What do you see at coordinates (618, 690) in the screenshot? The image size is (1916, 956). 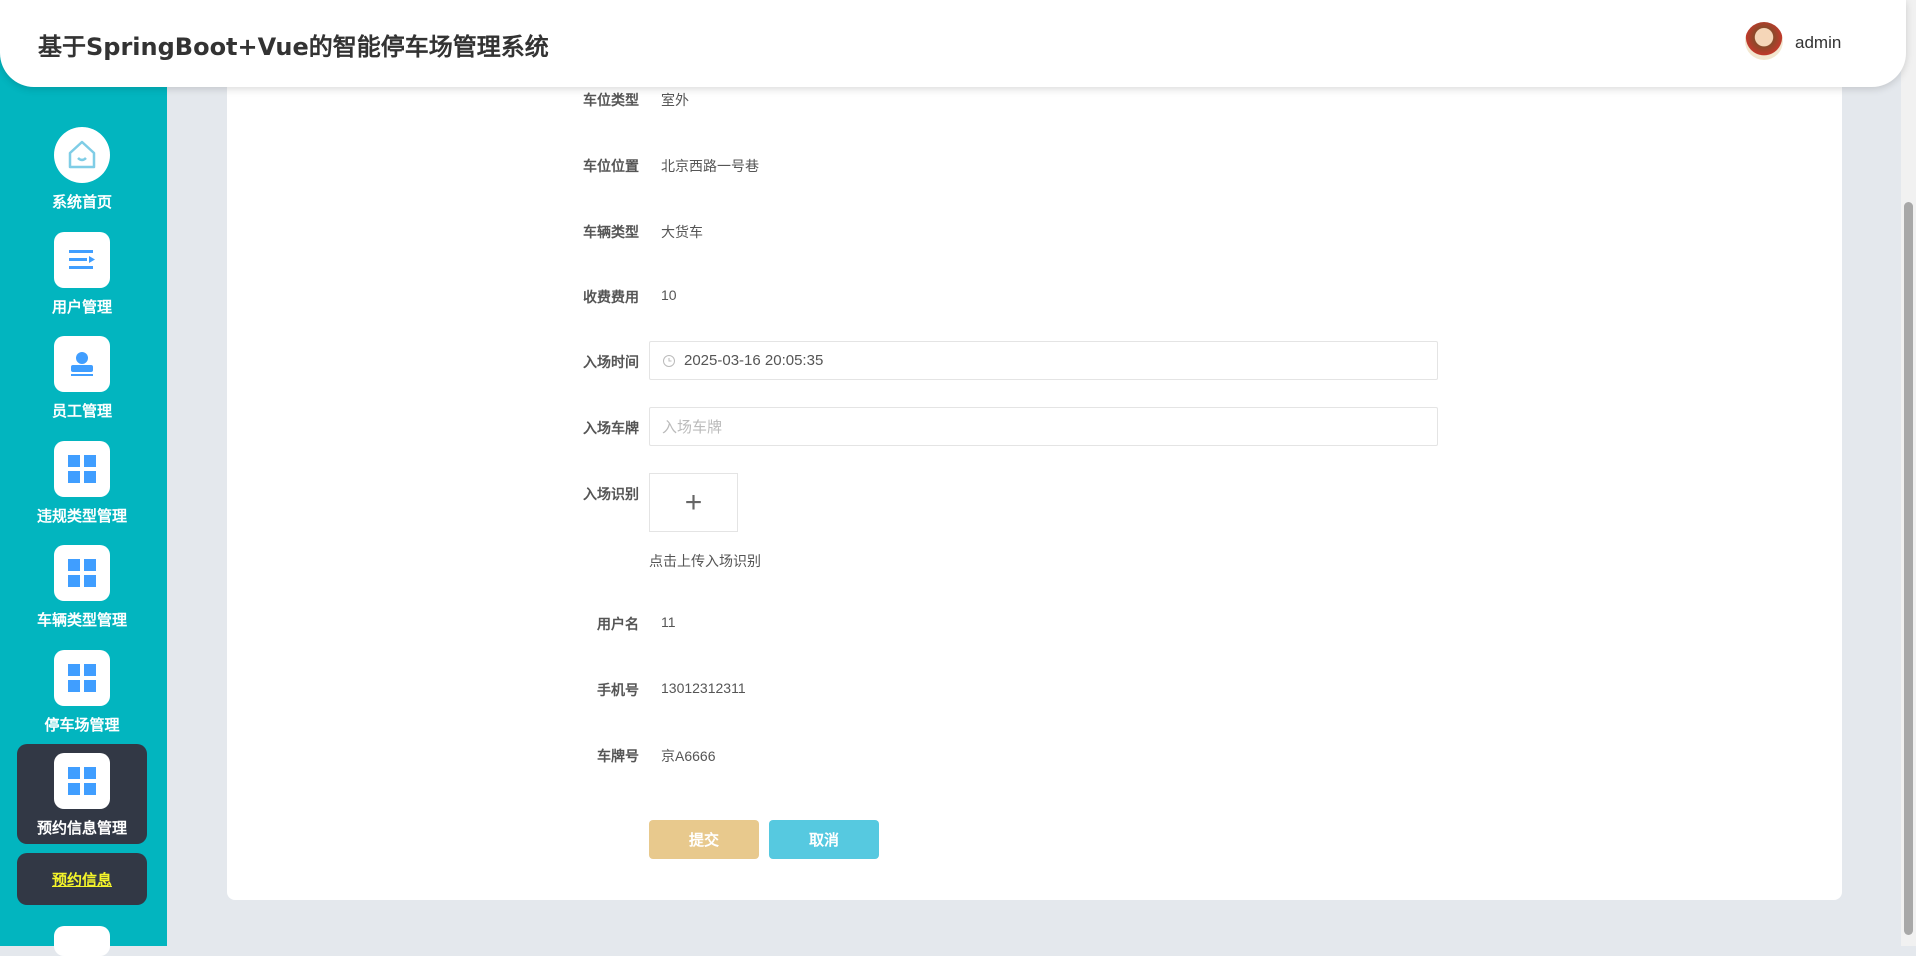 I see `field-label: 手机号` at bounding box center [618, 690].